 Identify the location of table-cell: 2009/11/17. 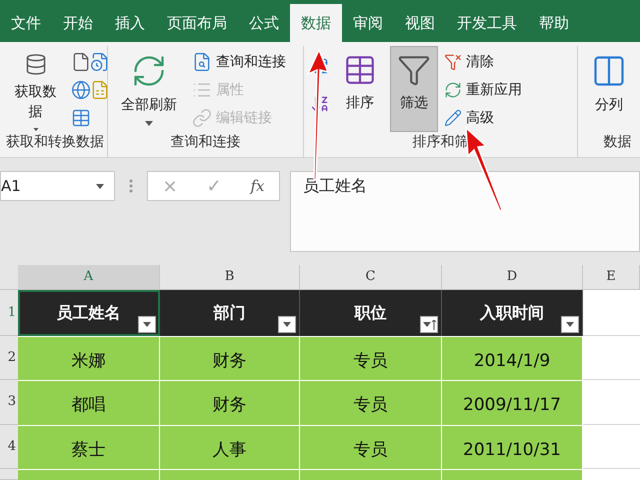
(512, 402).